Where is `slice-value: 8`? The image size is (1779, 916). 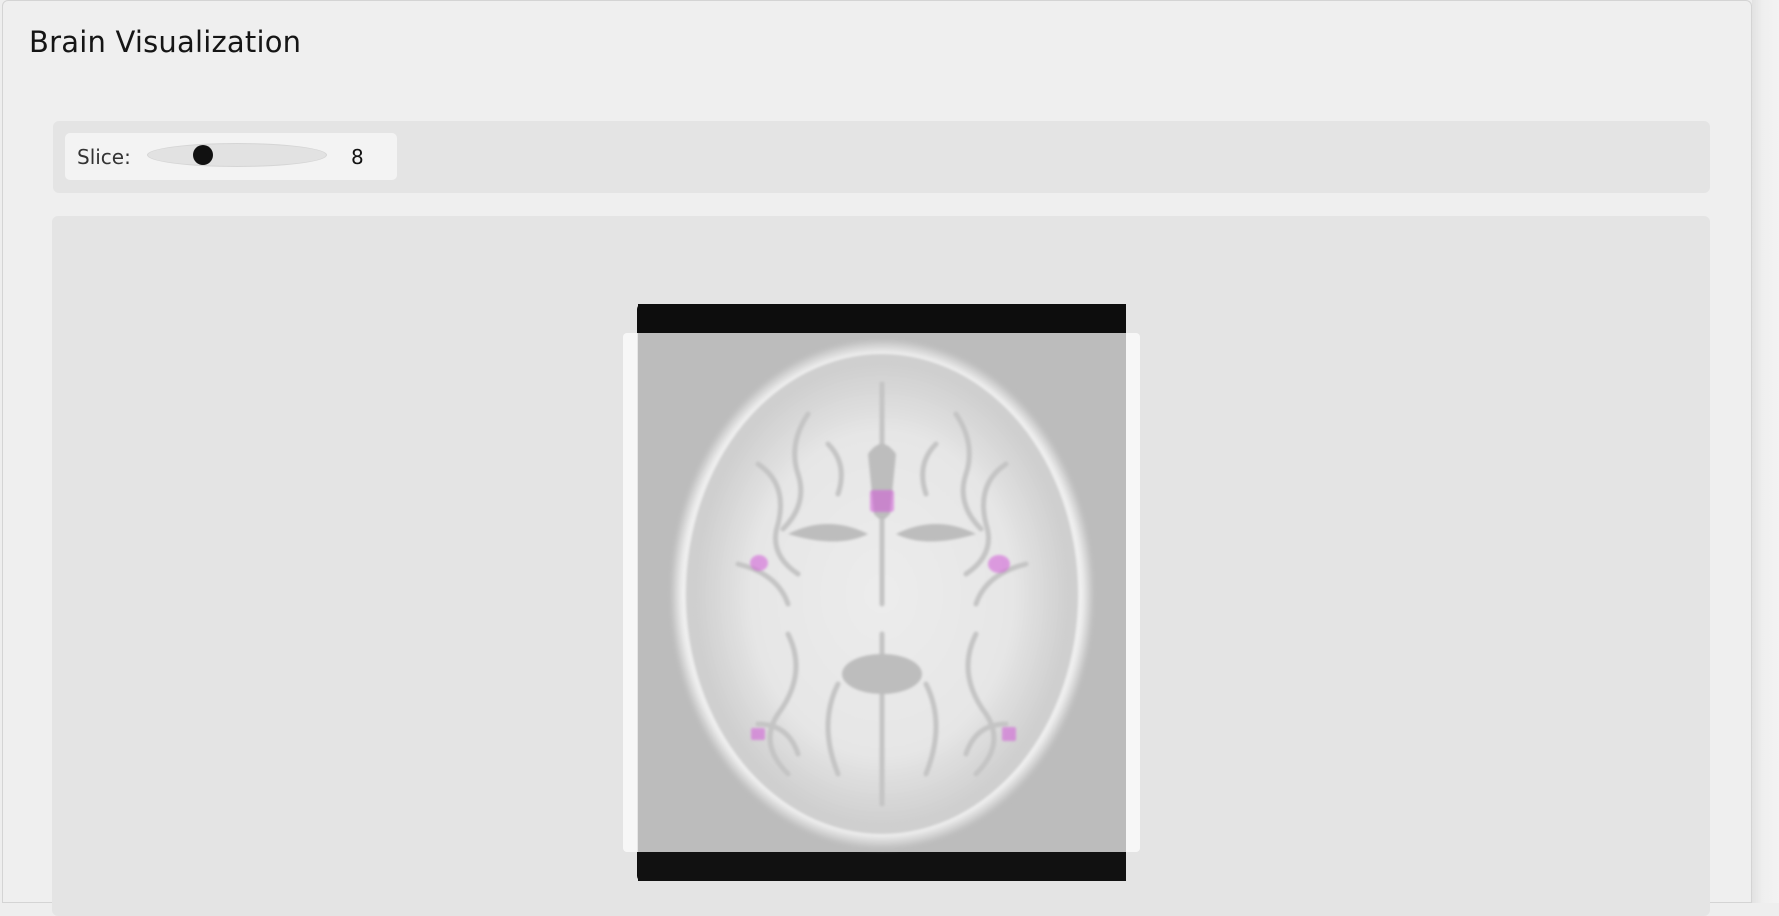 slice-value: 8 is located at coordinates (357, 157).